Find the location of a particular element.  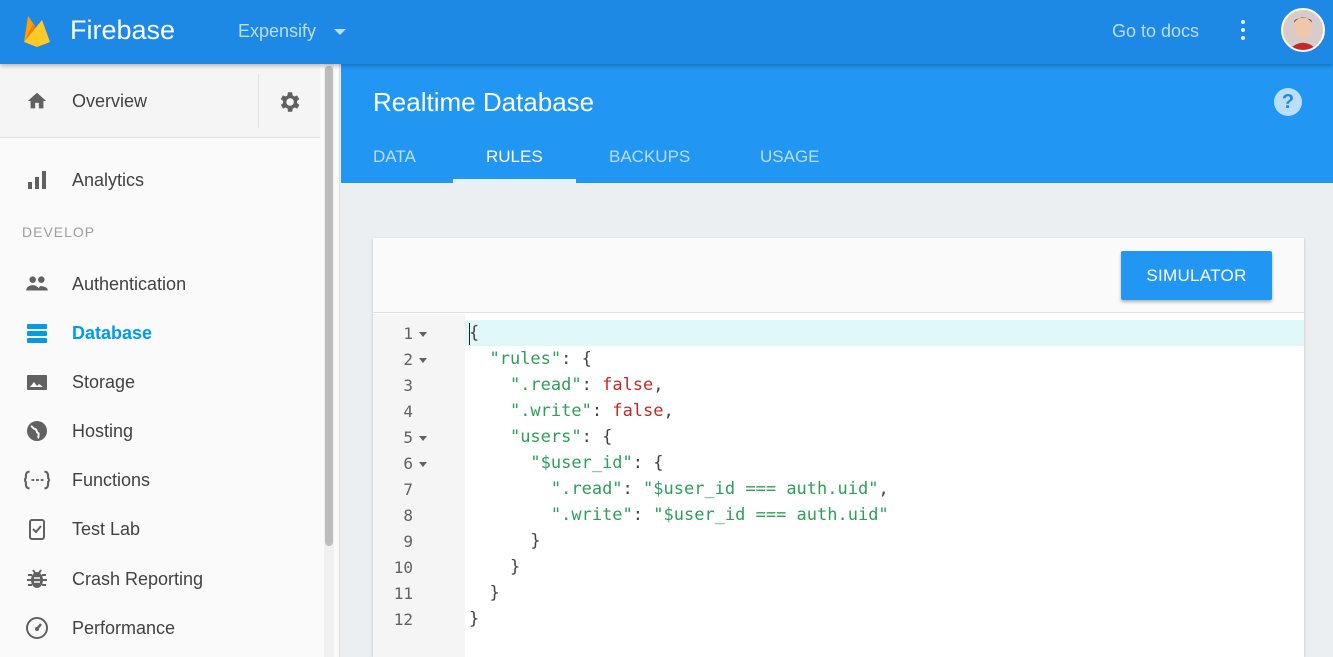

code-line: ".write": "$user_id === auth.uid" is located at coordinates (719, 515).